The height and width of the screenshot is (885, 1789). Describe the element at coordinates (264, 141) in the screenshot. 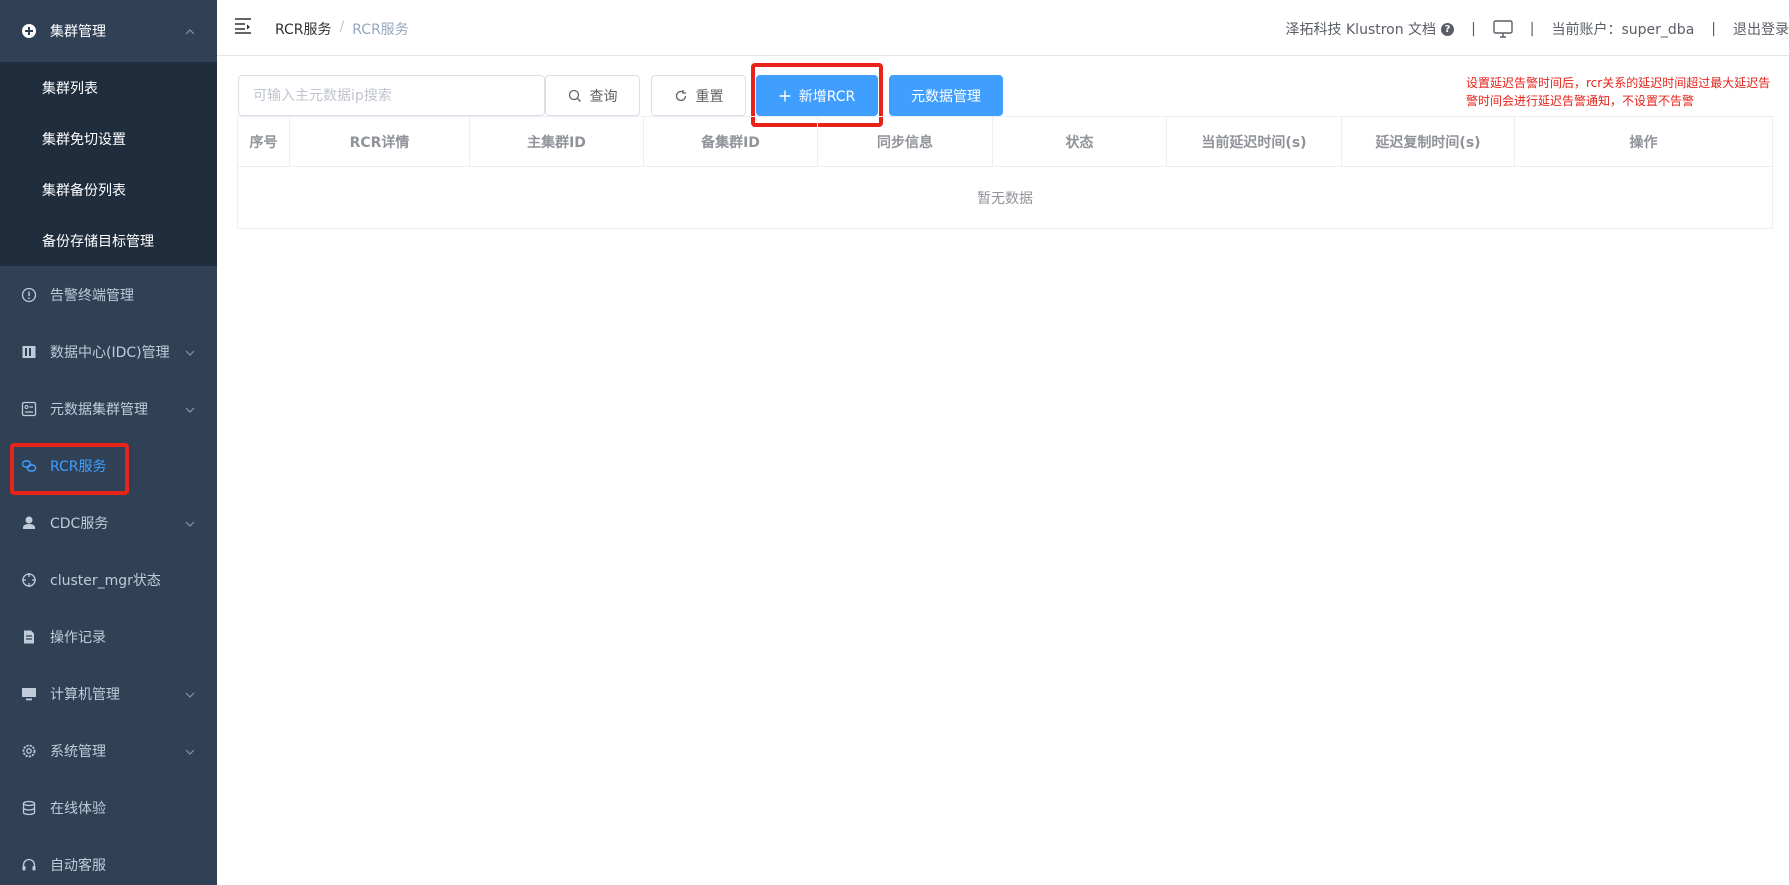

I see `column-header-index: 序号` at that location.